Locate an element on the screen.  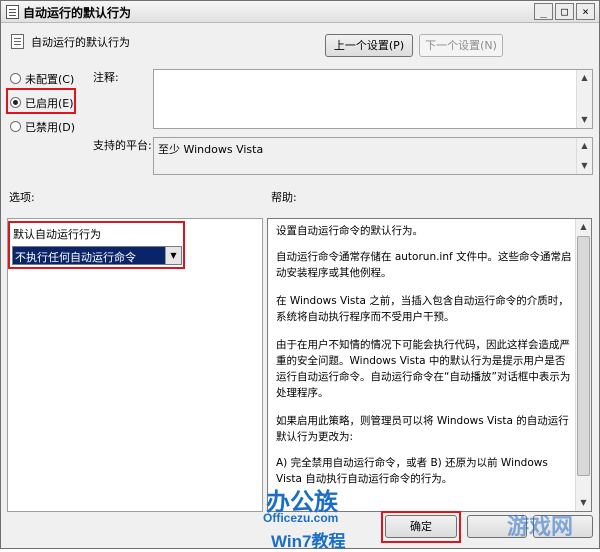
chevron-down-icon: ▼ is located at coordinates (173, 255).